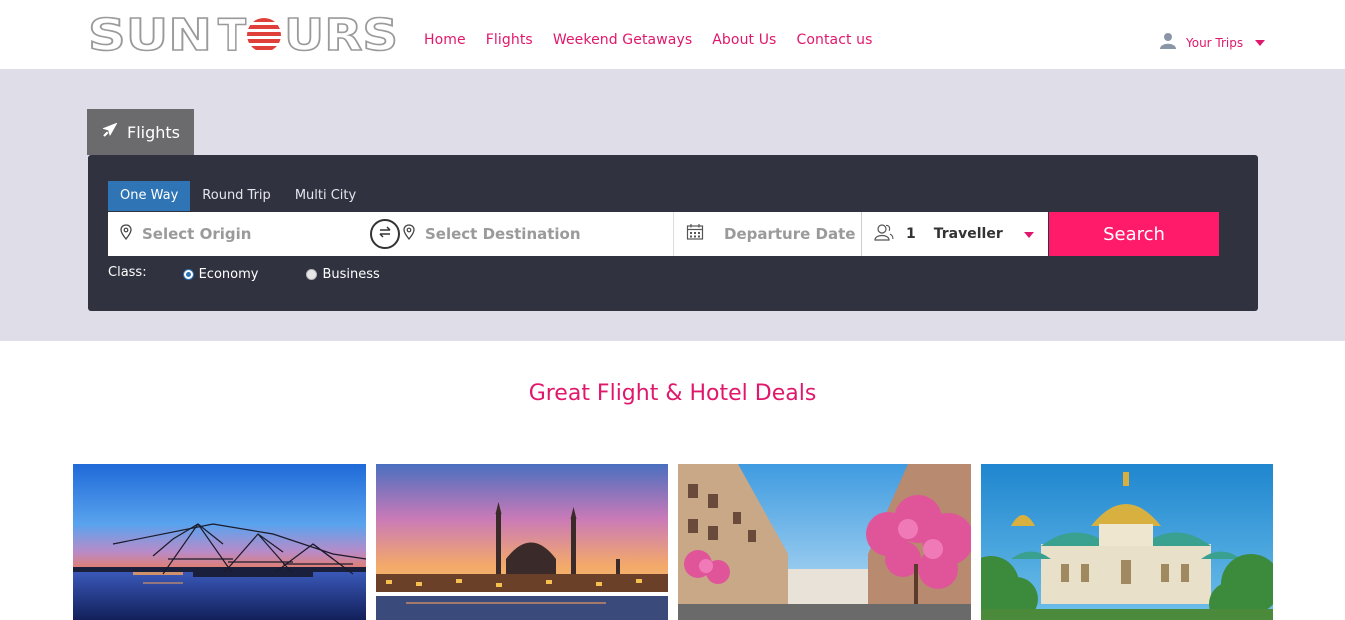  Describe the element at coordinates (110, 132) in the screenshot. I see `airplane-icon` at that location.